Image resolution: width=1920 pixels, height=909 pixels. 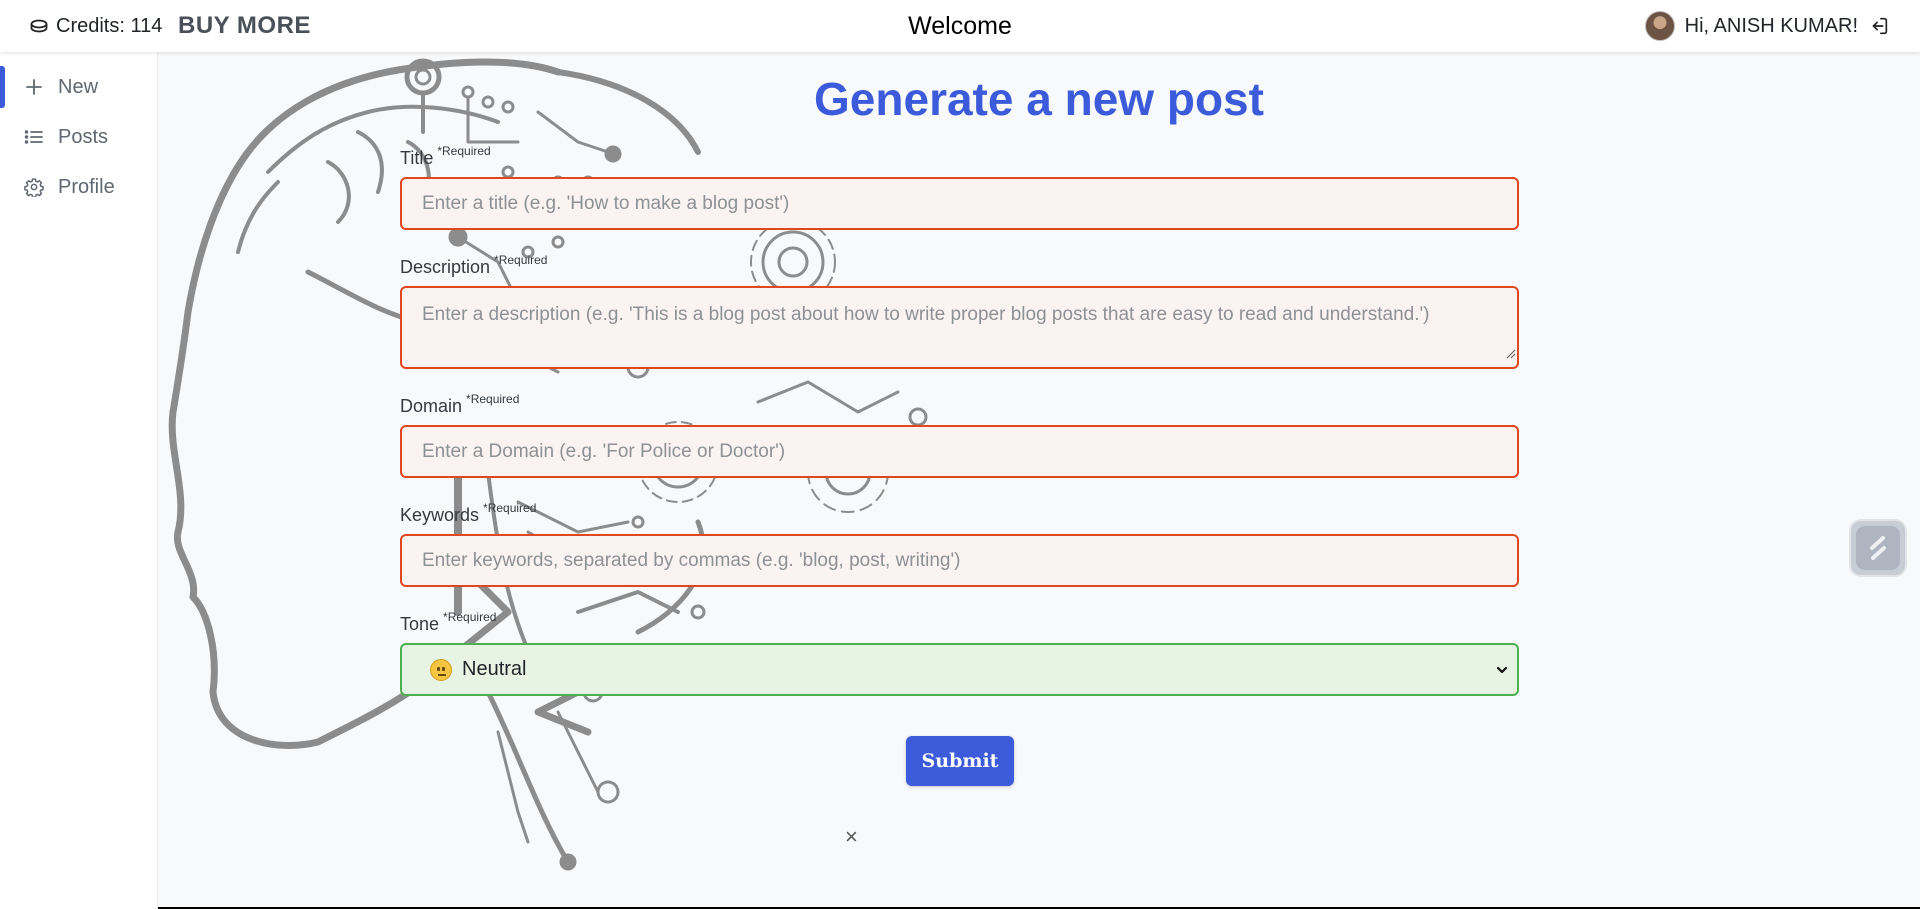 What do you see at coordinates (959, 560) in the screenshot?
I see `keywords-input` at bounding box center [959, 560].